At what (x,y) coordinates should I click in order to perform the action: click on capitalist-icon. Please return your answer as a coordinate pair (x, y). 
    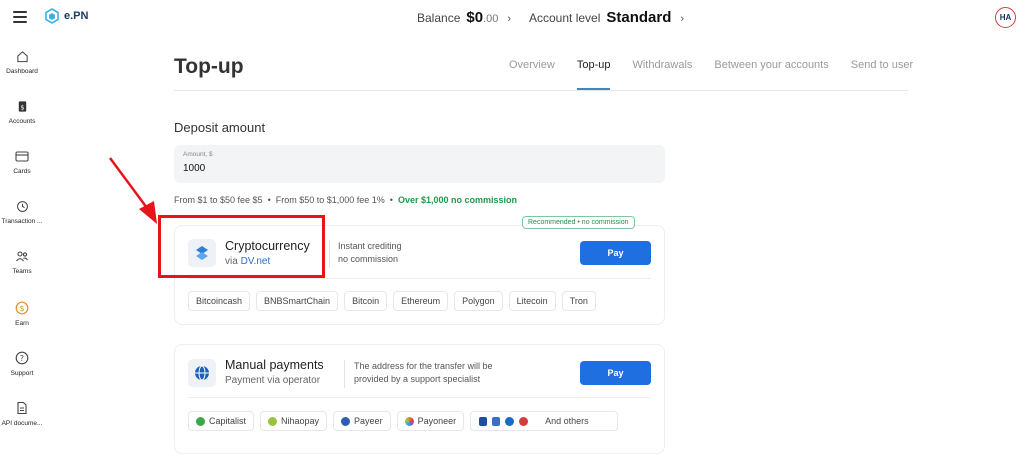
    Looking at the image, I should click on (200, 421).